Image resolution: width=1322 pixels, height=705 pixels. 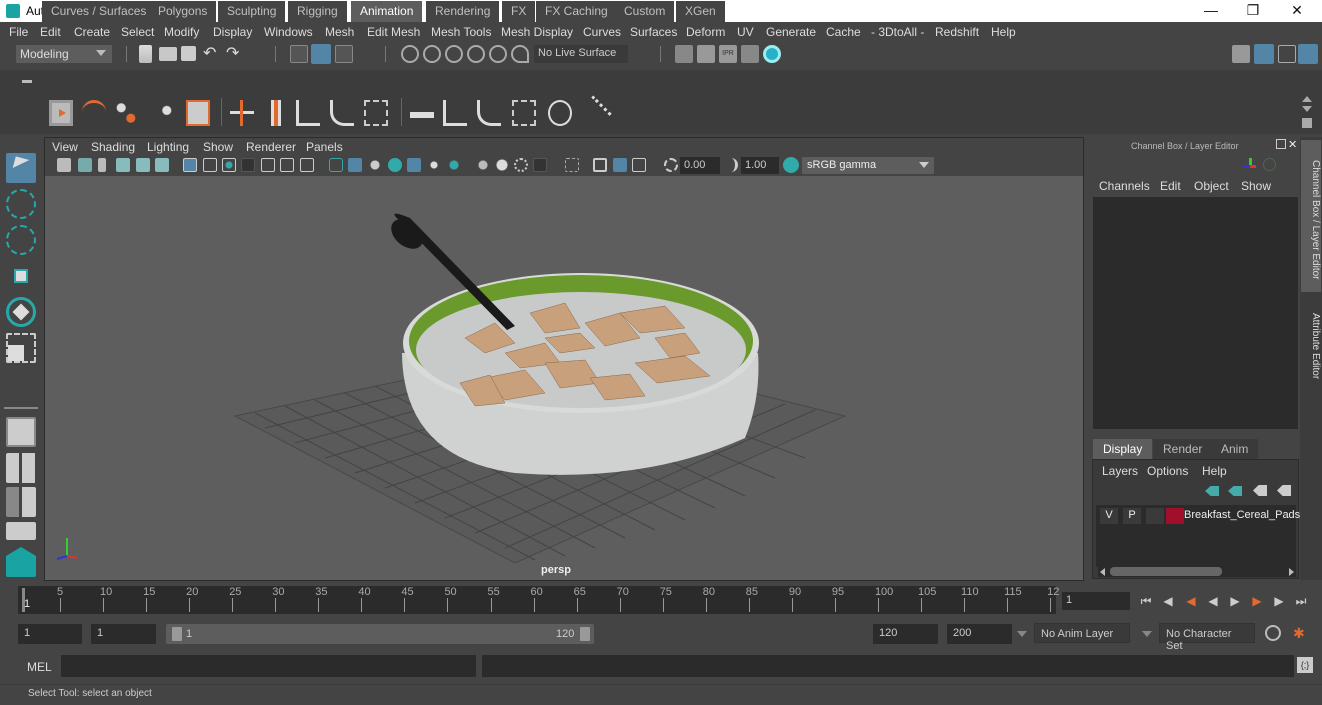 I want to click on wireframe-icon, so click(x=336, y=165).